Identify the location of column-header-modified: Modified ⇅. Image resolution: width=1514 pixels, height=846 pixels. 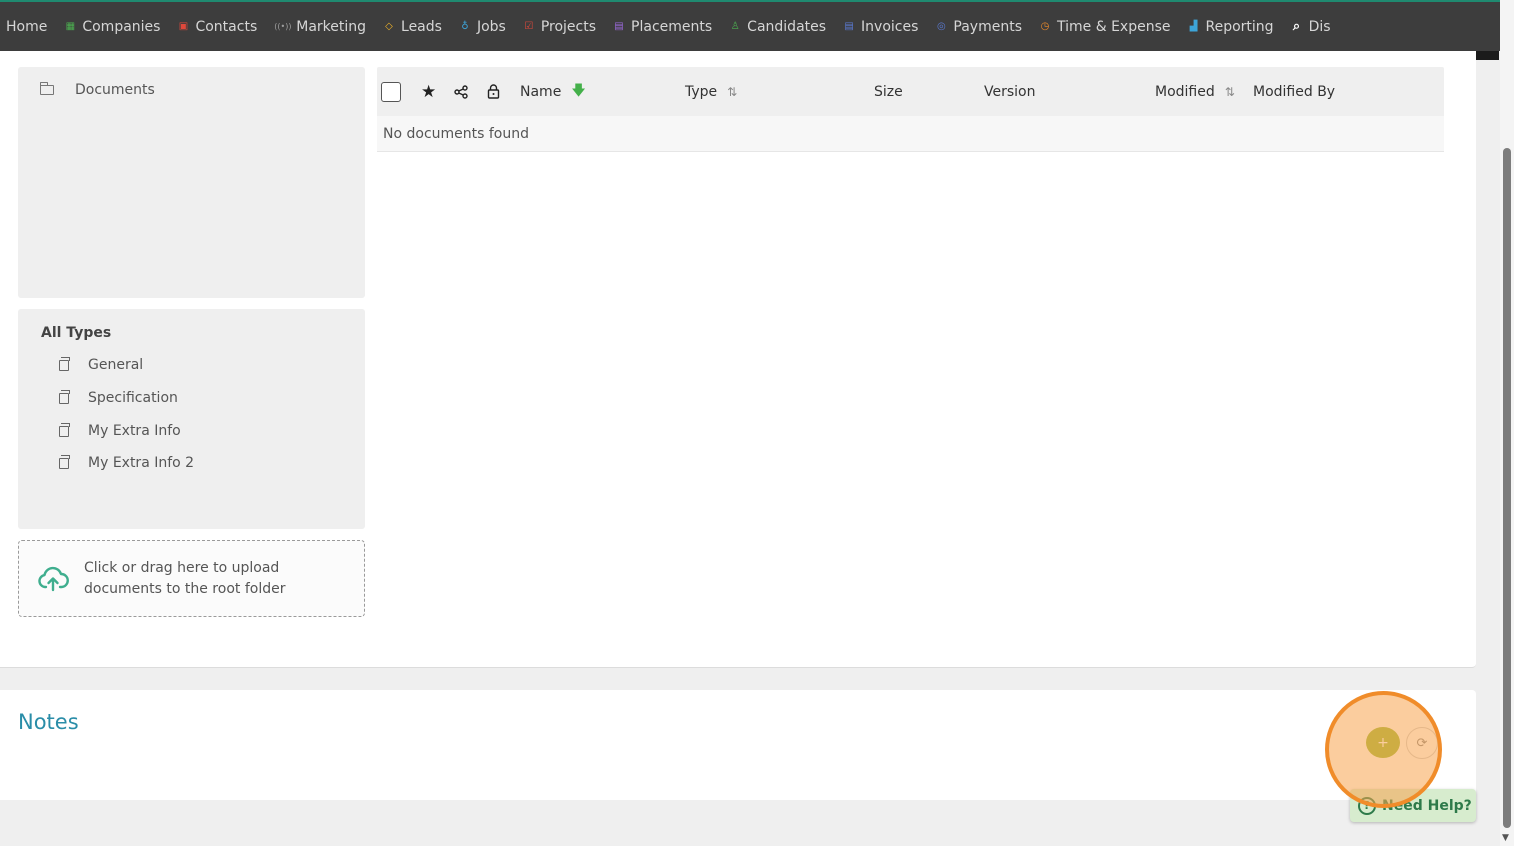
(1195, 91).